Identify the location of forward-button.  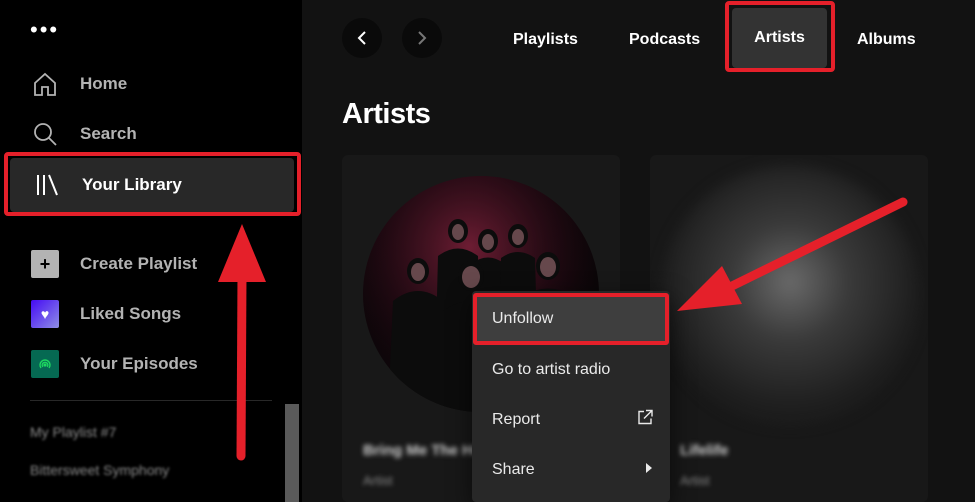
(422, 38).